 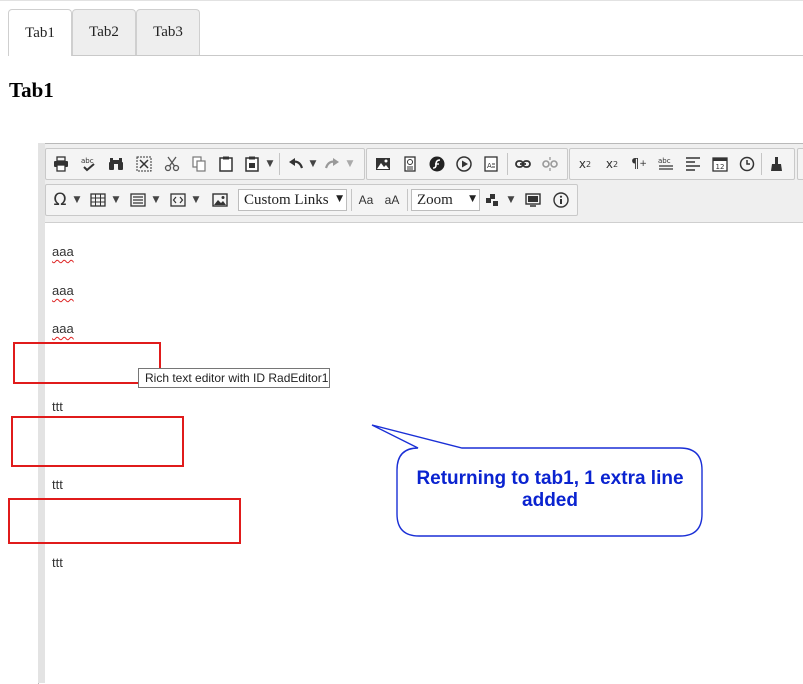 I want to click on tab-3: Tab3, so click(x=168, y=32).